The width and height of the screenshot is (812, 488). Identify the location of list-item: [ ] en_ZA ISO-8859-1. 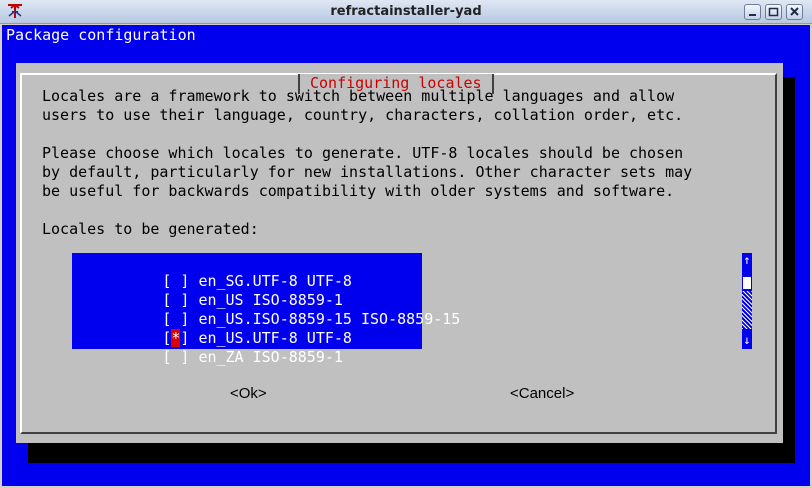
(247, 347).